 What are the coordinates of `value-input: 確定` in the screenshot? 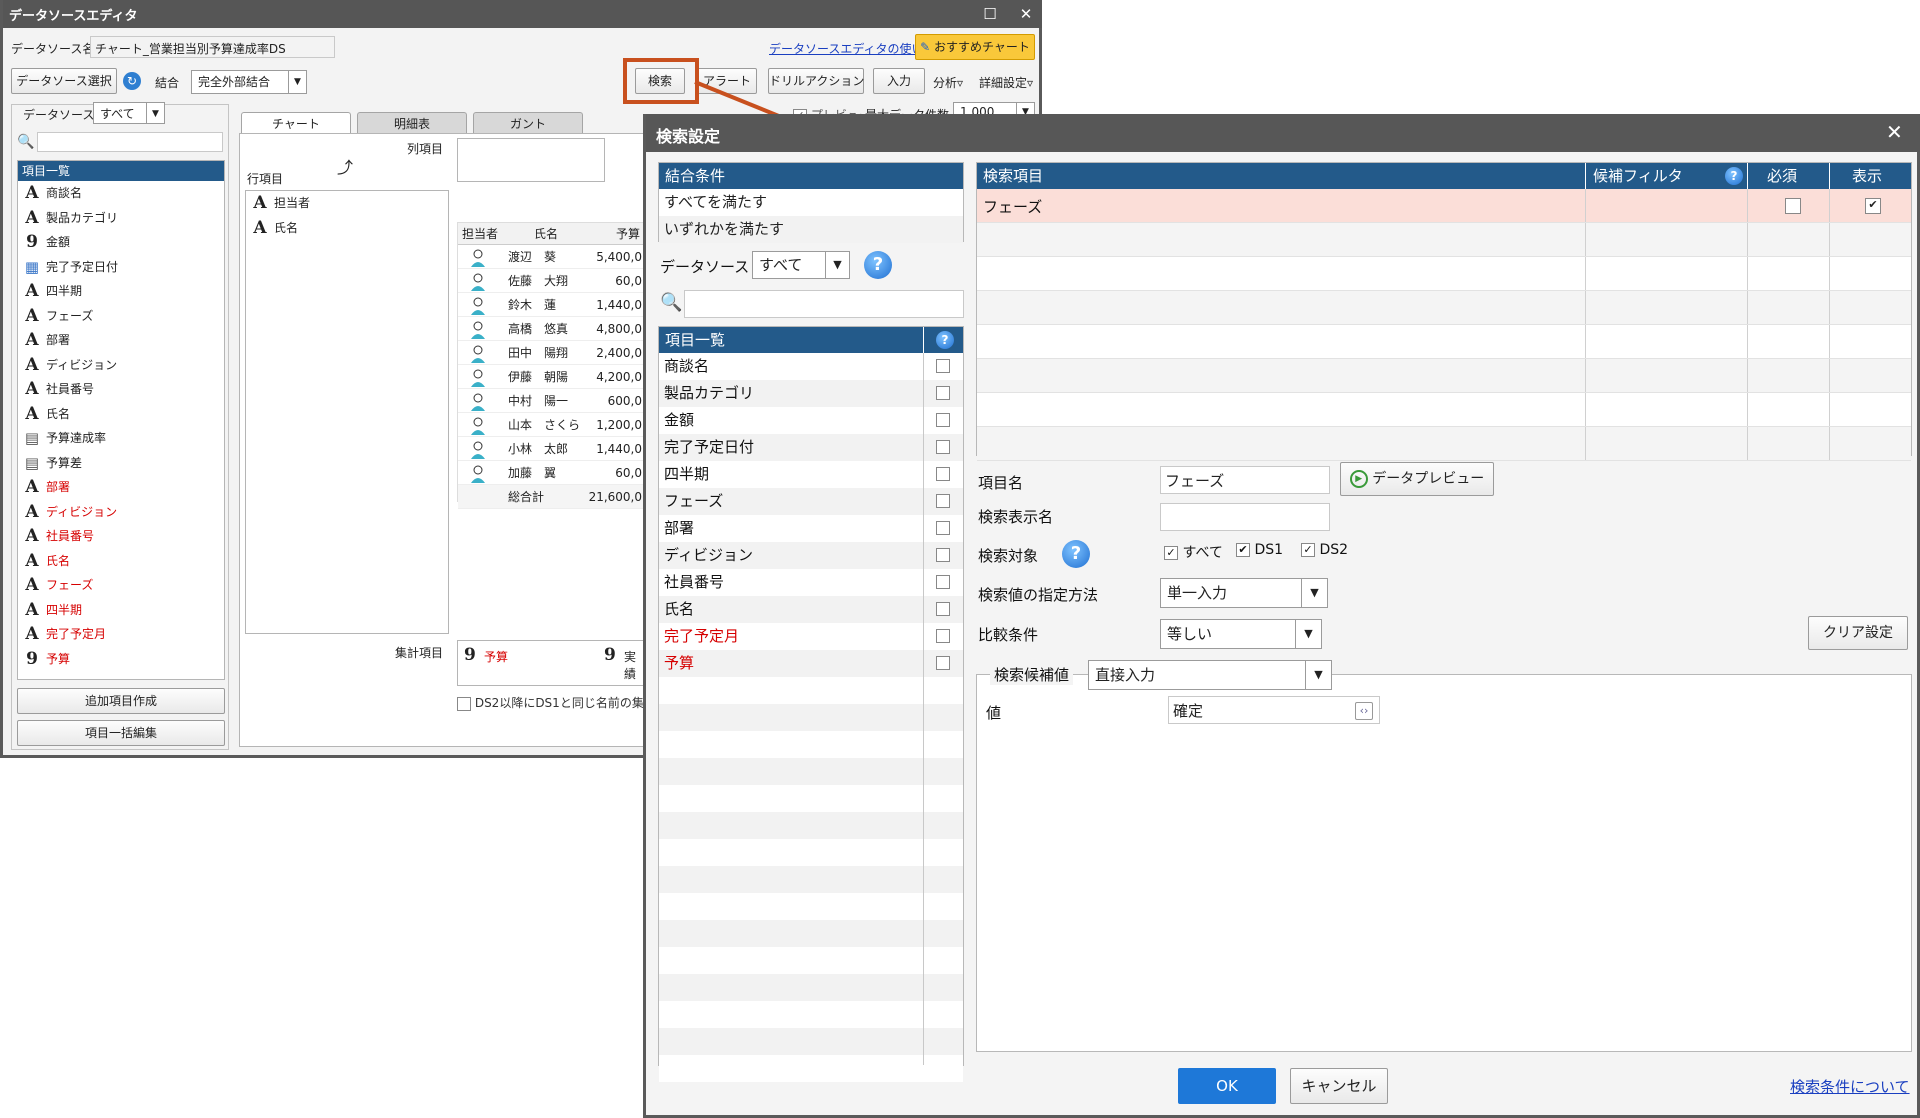 It's located at (1274, 710).